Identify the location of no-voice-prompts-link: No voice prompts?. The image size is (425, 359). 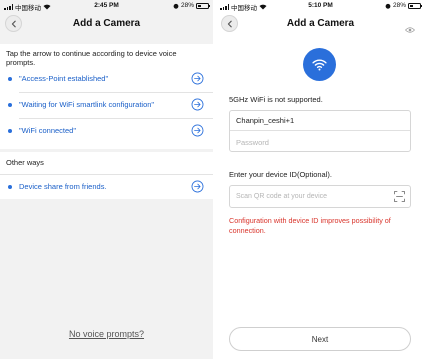
(106, 334).